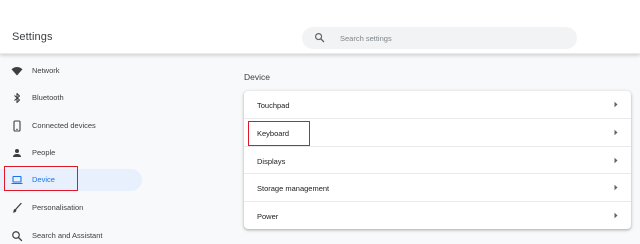 The width and height of the screenshot is (640, 244). What do you see at coordinates (44, 152) in the screenshot?
I see `sidebar-item-label: People` at bounding box center [44, 152].